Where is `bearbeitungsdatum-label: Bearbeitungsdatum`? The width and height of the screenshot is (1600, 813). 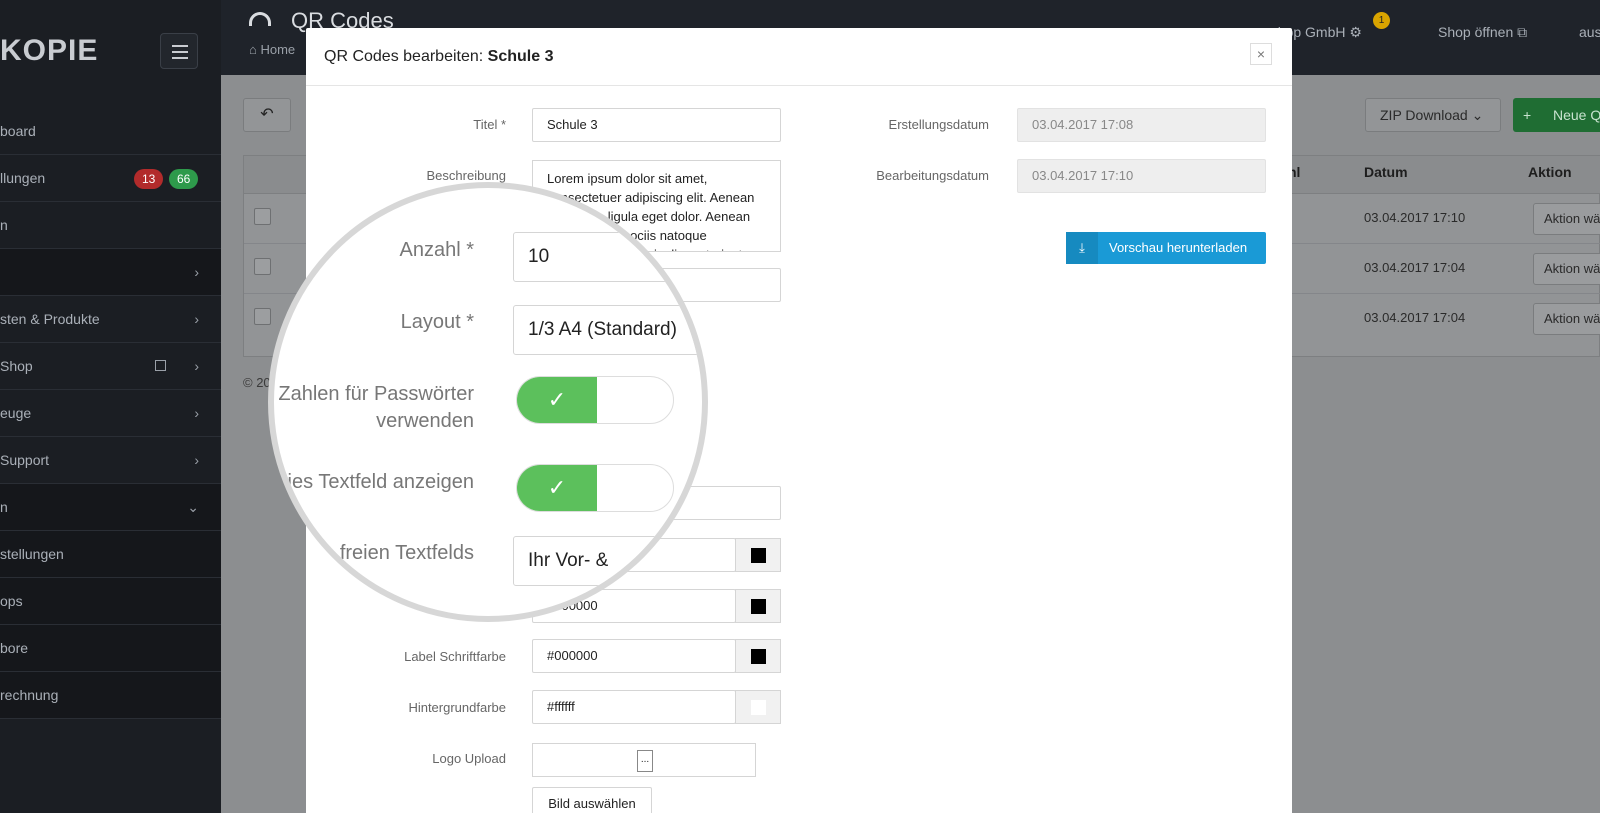
bearbeitungsdatum-label: Bearbeitungsdatum is located at coordinates (932, 175).